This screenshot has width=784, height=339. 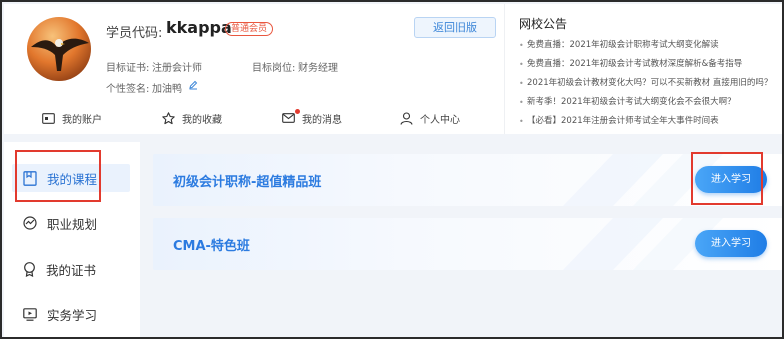 What do you see at coordinates (134, 33) in the screenshot?
I see `student-code-label: 学员代码:` at bounding box center [134, 33].